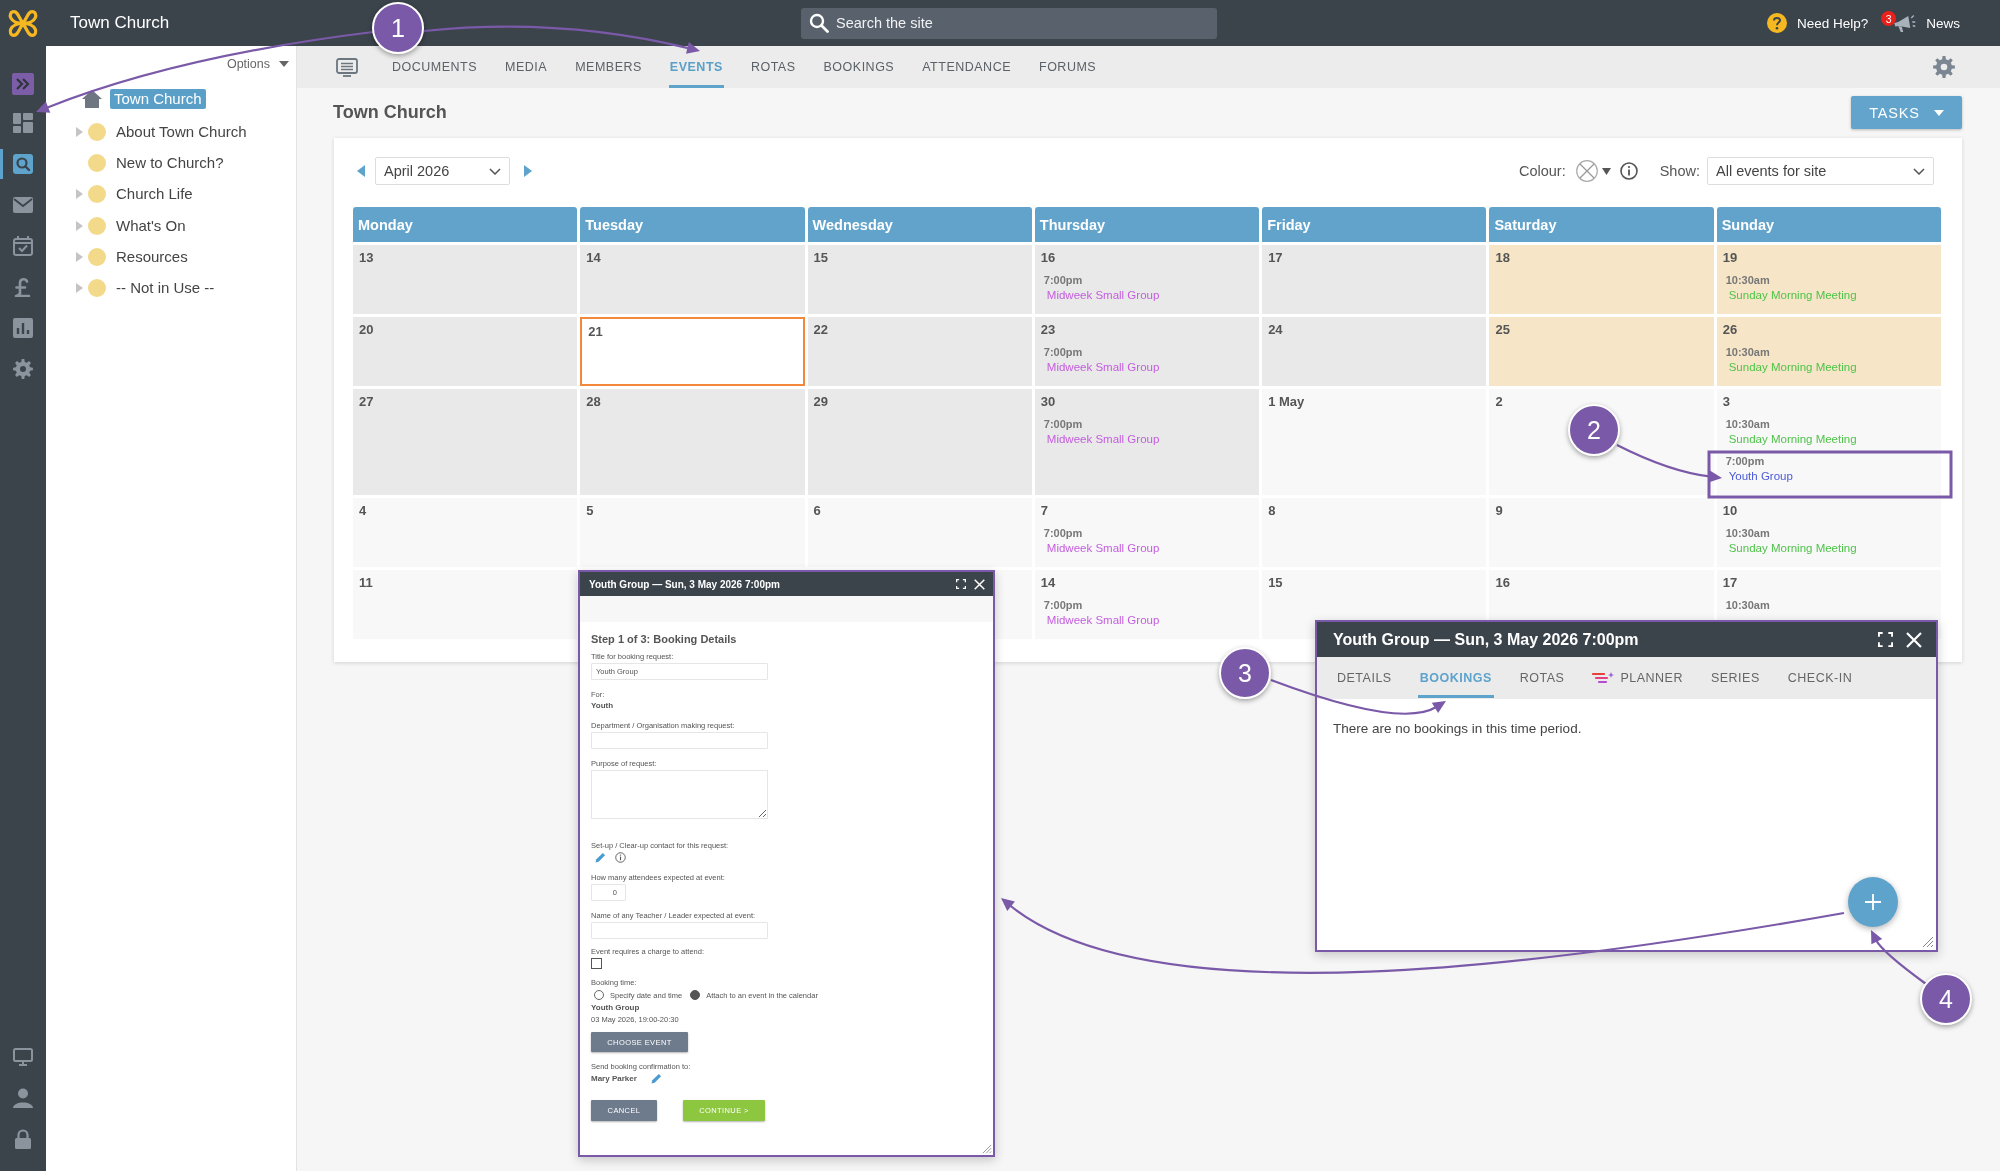 This screenshot has height=1171, width=2000. I want to click on month-select: April 2026, so click(442, 171).